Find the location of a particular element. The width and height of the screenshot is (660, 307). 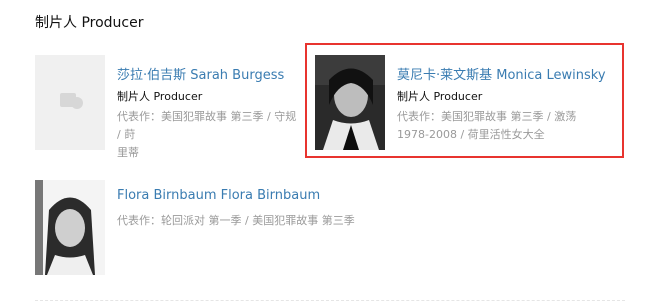

works-line: 1978-2008 / 荷里活性女大全 is located at coordinates (471, 134).